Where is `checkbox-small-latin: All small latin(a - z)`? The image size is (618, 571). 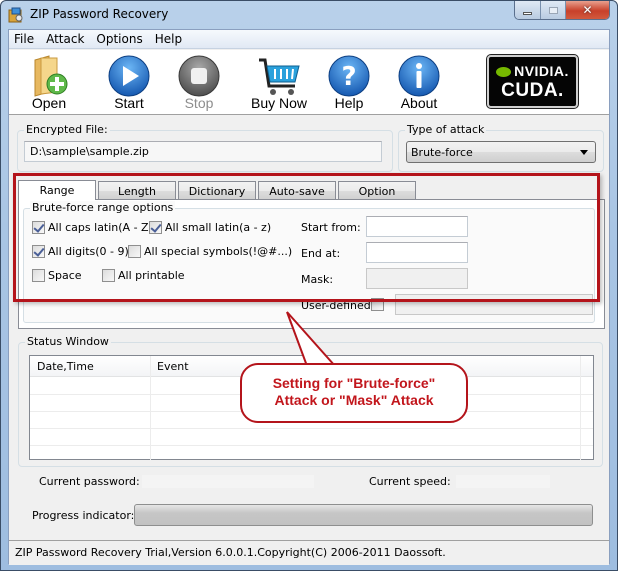
checkbox-small-latin: All small latin(a - z) is located at coordinates (210, 227).